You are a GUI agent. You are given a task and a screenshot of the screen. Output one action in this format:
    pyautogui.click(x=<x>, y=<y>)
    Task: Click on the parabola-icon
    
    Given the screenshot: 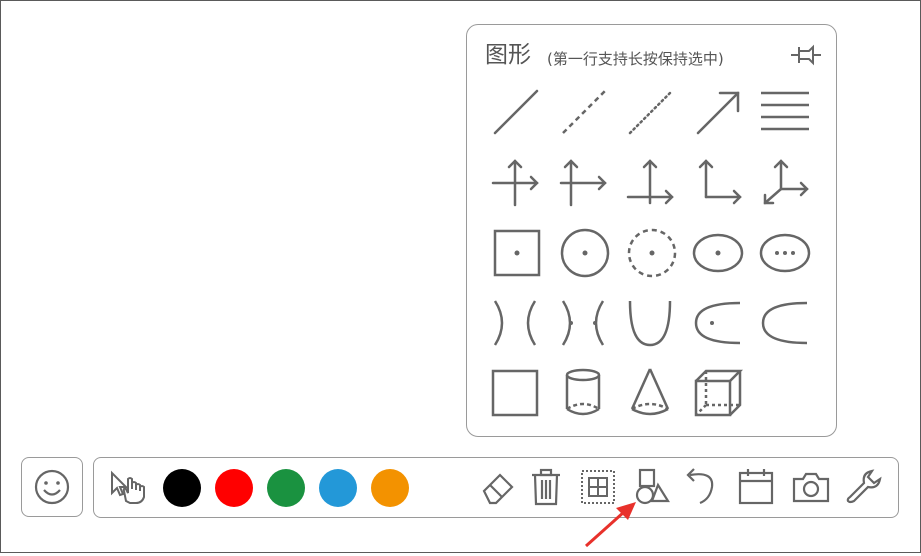 What is the action you would take?
    pyautogui.click(x=650, y=323)
    